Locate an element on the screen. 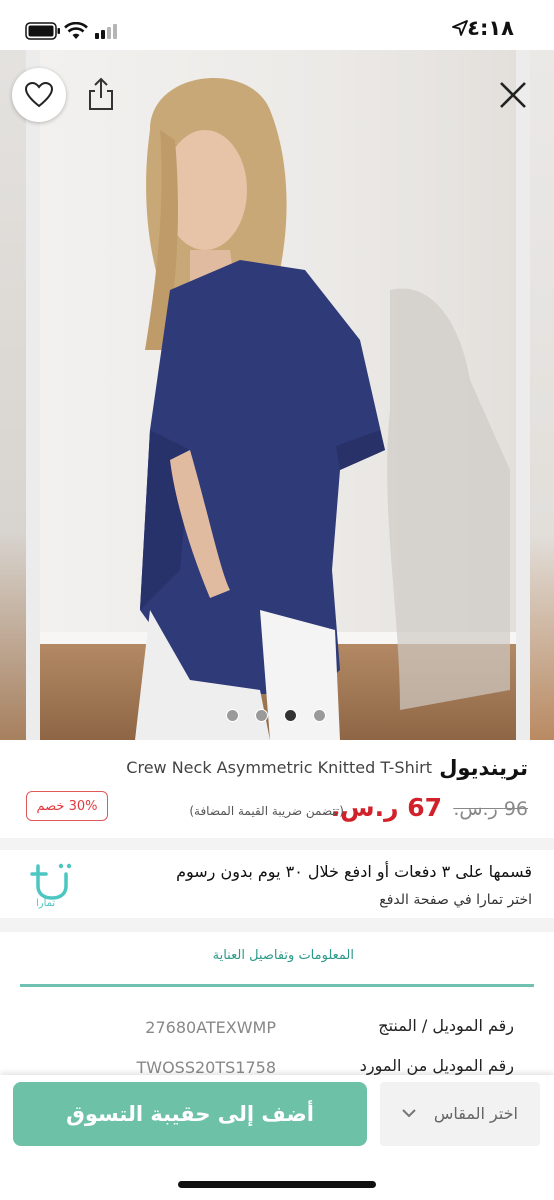 The width and height of the screenshot is (554, 1200). add-to-bag-button: أضف إلى حقيبة التسوق is located at coordinates (190, 1114).